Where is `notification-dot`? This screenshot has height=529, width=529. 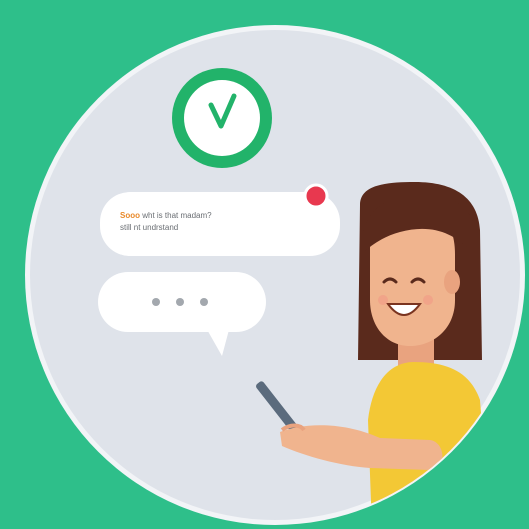
notification-dot is located at coordinates (316, 196).